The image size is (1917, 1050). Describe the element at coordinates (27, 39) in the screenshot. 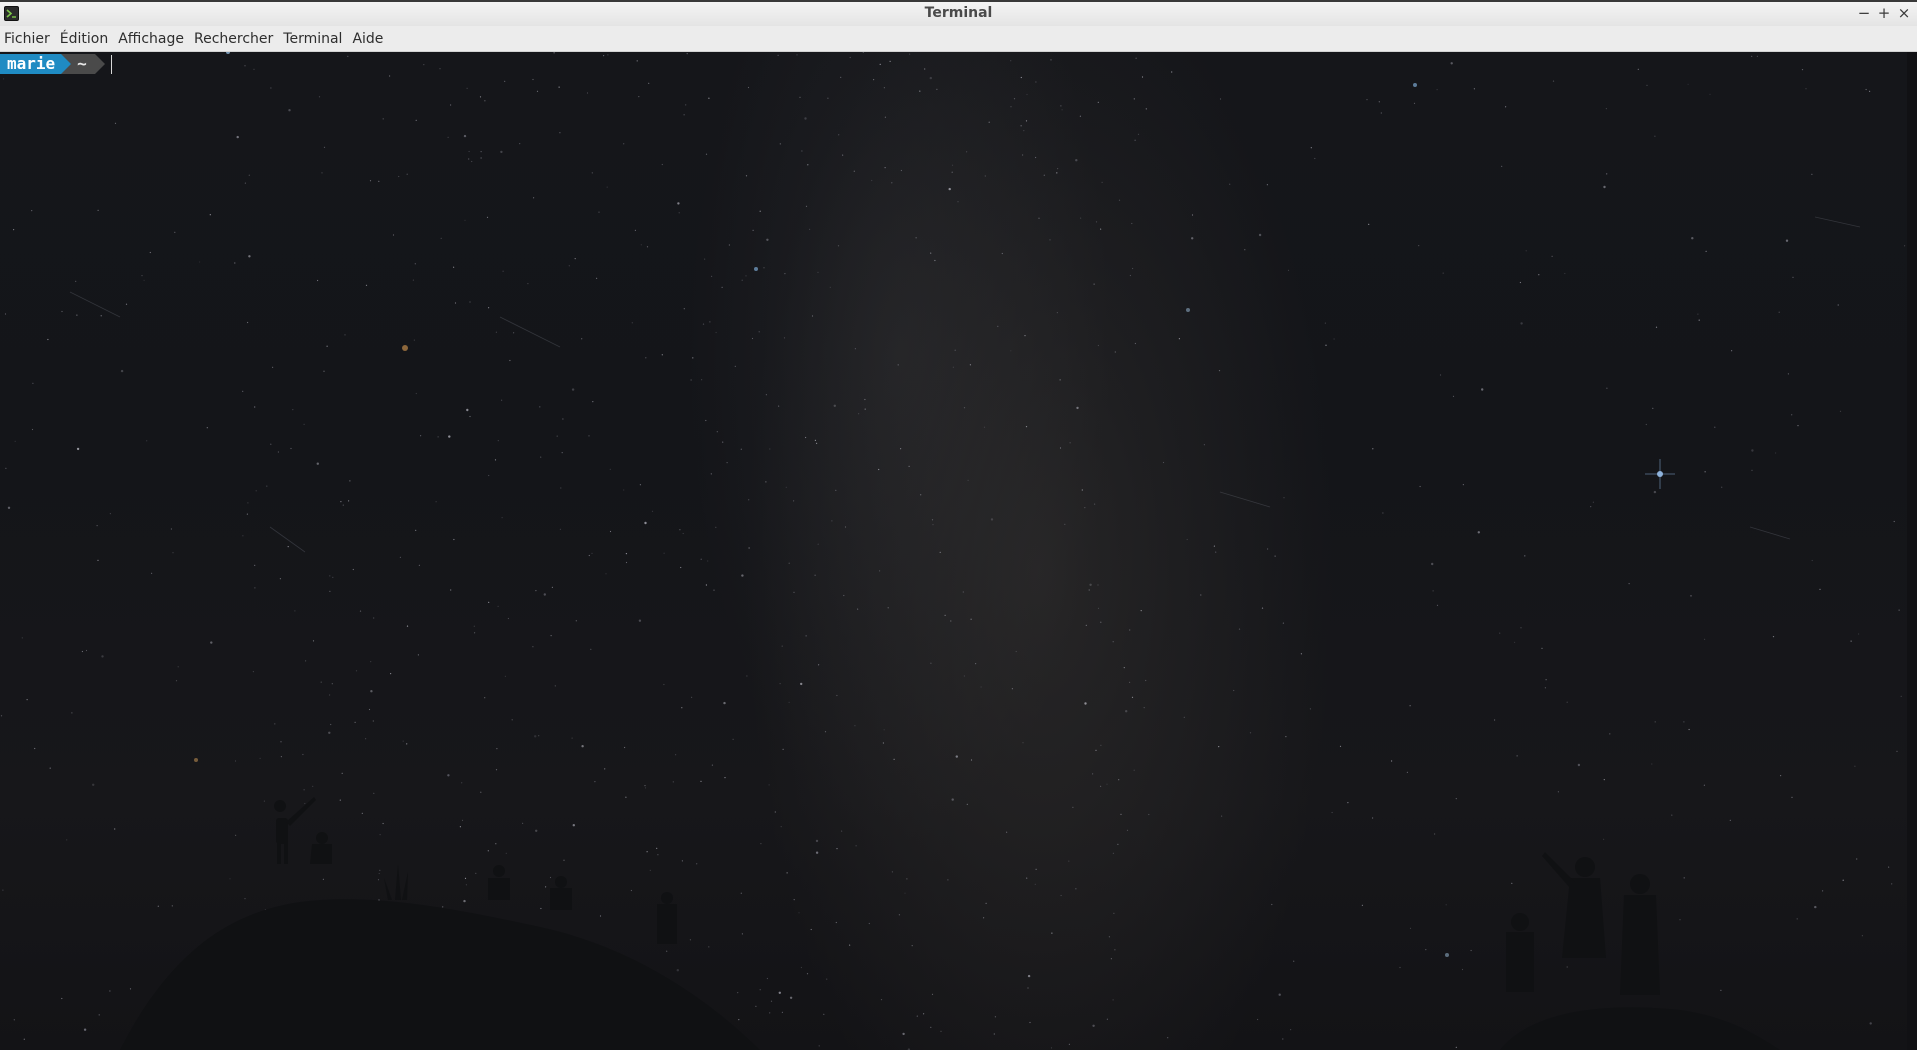

I see `menu-fichier: Fichier` at that location.